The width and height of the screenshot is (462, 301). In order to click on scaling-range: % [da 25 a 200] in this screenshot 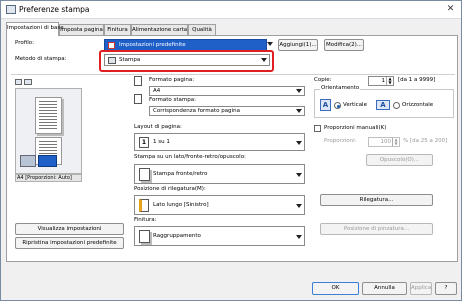, I will do `click(425, 141)`.